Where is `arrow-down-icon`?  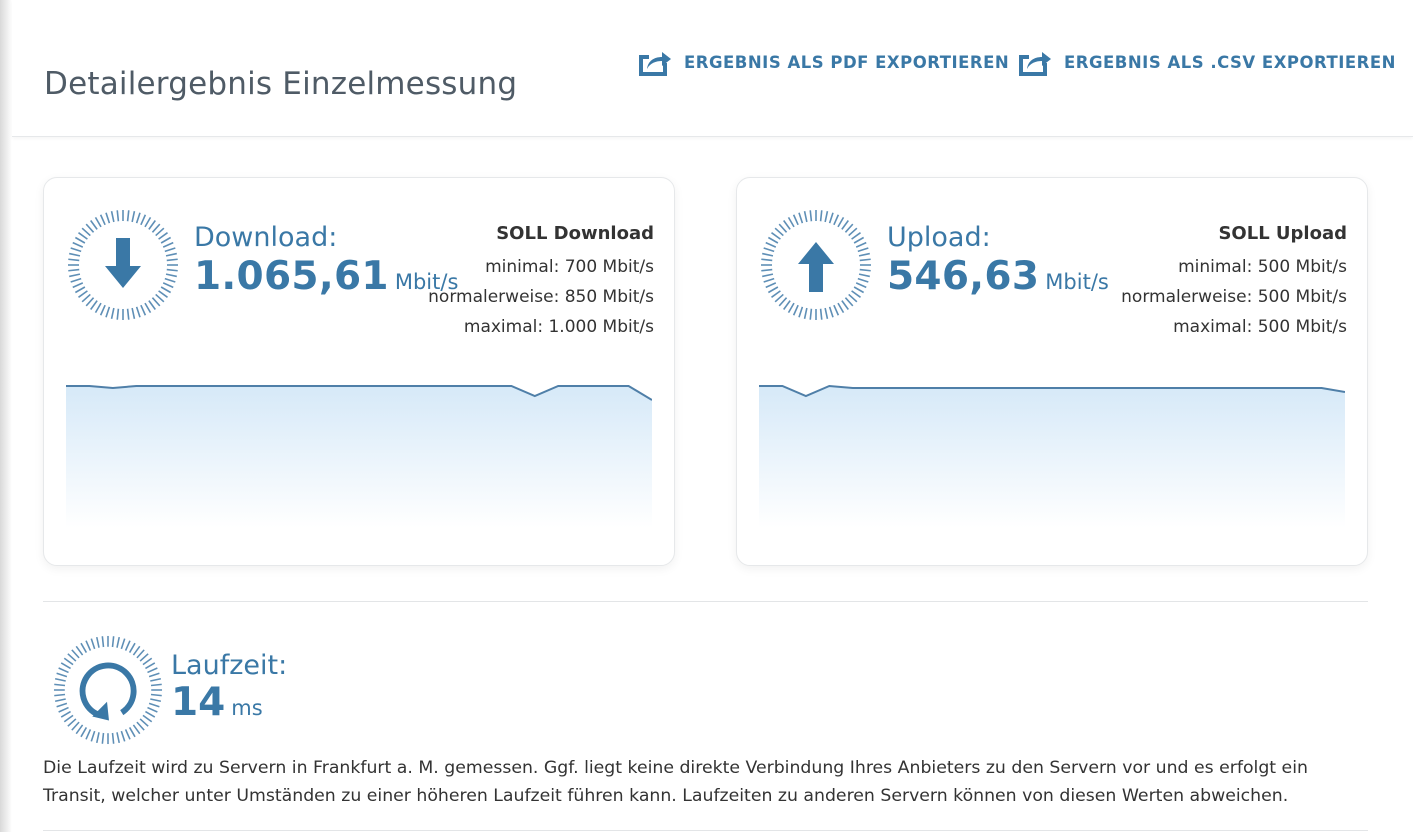 arrow-down-icon is located at coordinates (123, 263).